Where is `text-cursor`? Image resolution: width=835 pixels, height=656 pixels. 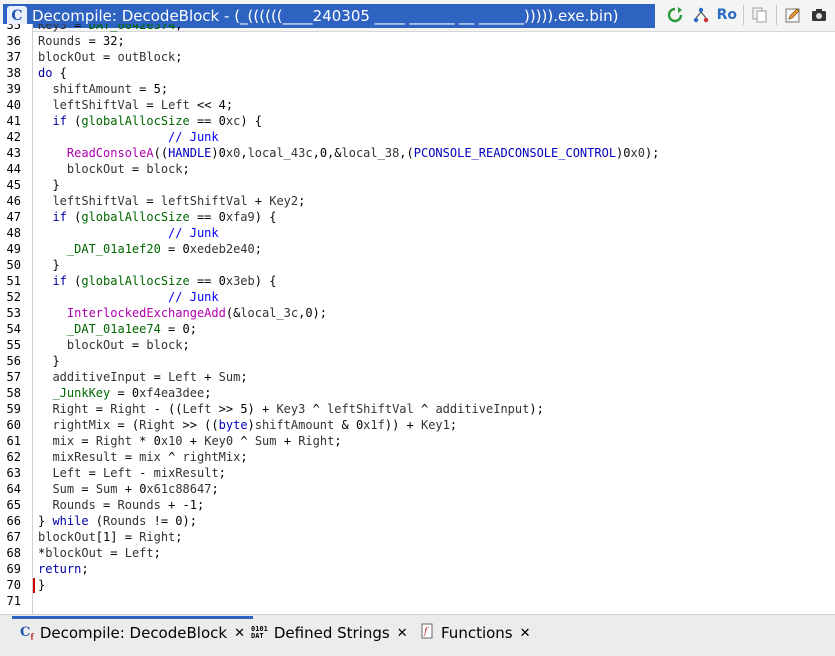 text-cursor is located at coordinates (34, 585).